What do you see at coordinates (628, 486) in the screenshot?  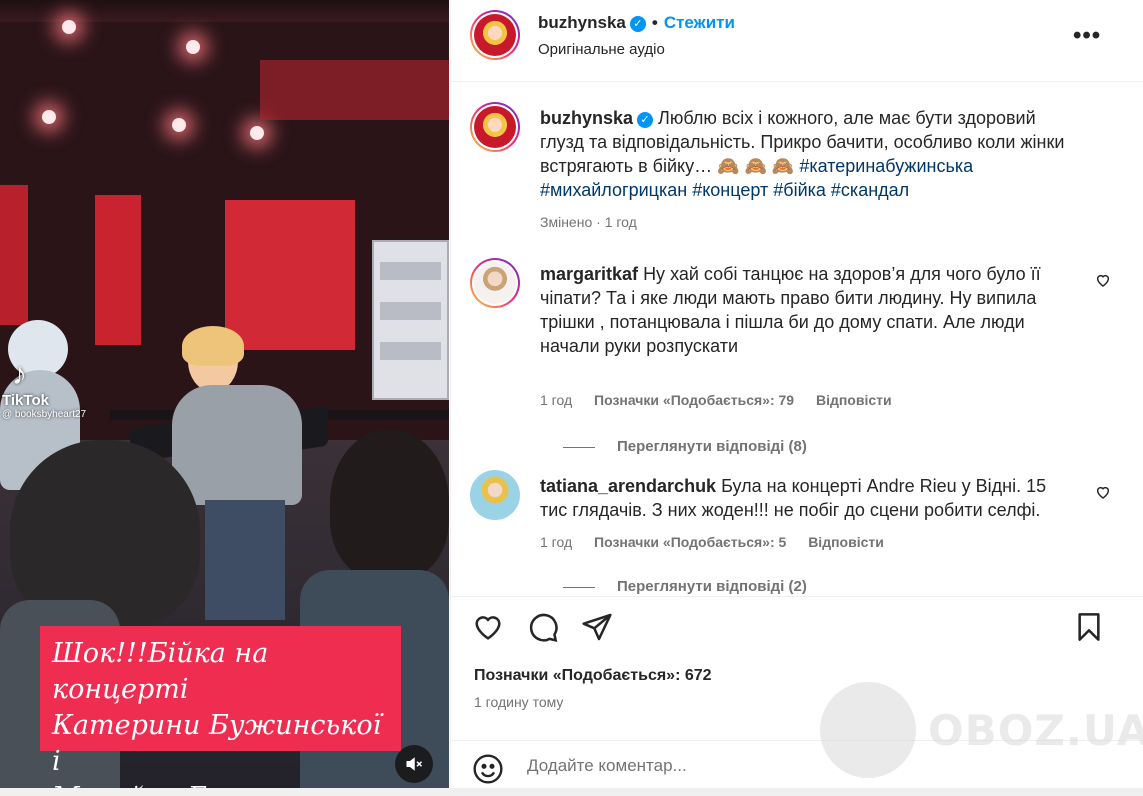 I see `comment-username: tatiana_arendarchuk` at bounding box center [628, 486].